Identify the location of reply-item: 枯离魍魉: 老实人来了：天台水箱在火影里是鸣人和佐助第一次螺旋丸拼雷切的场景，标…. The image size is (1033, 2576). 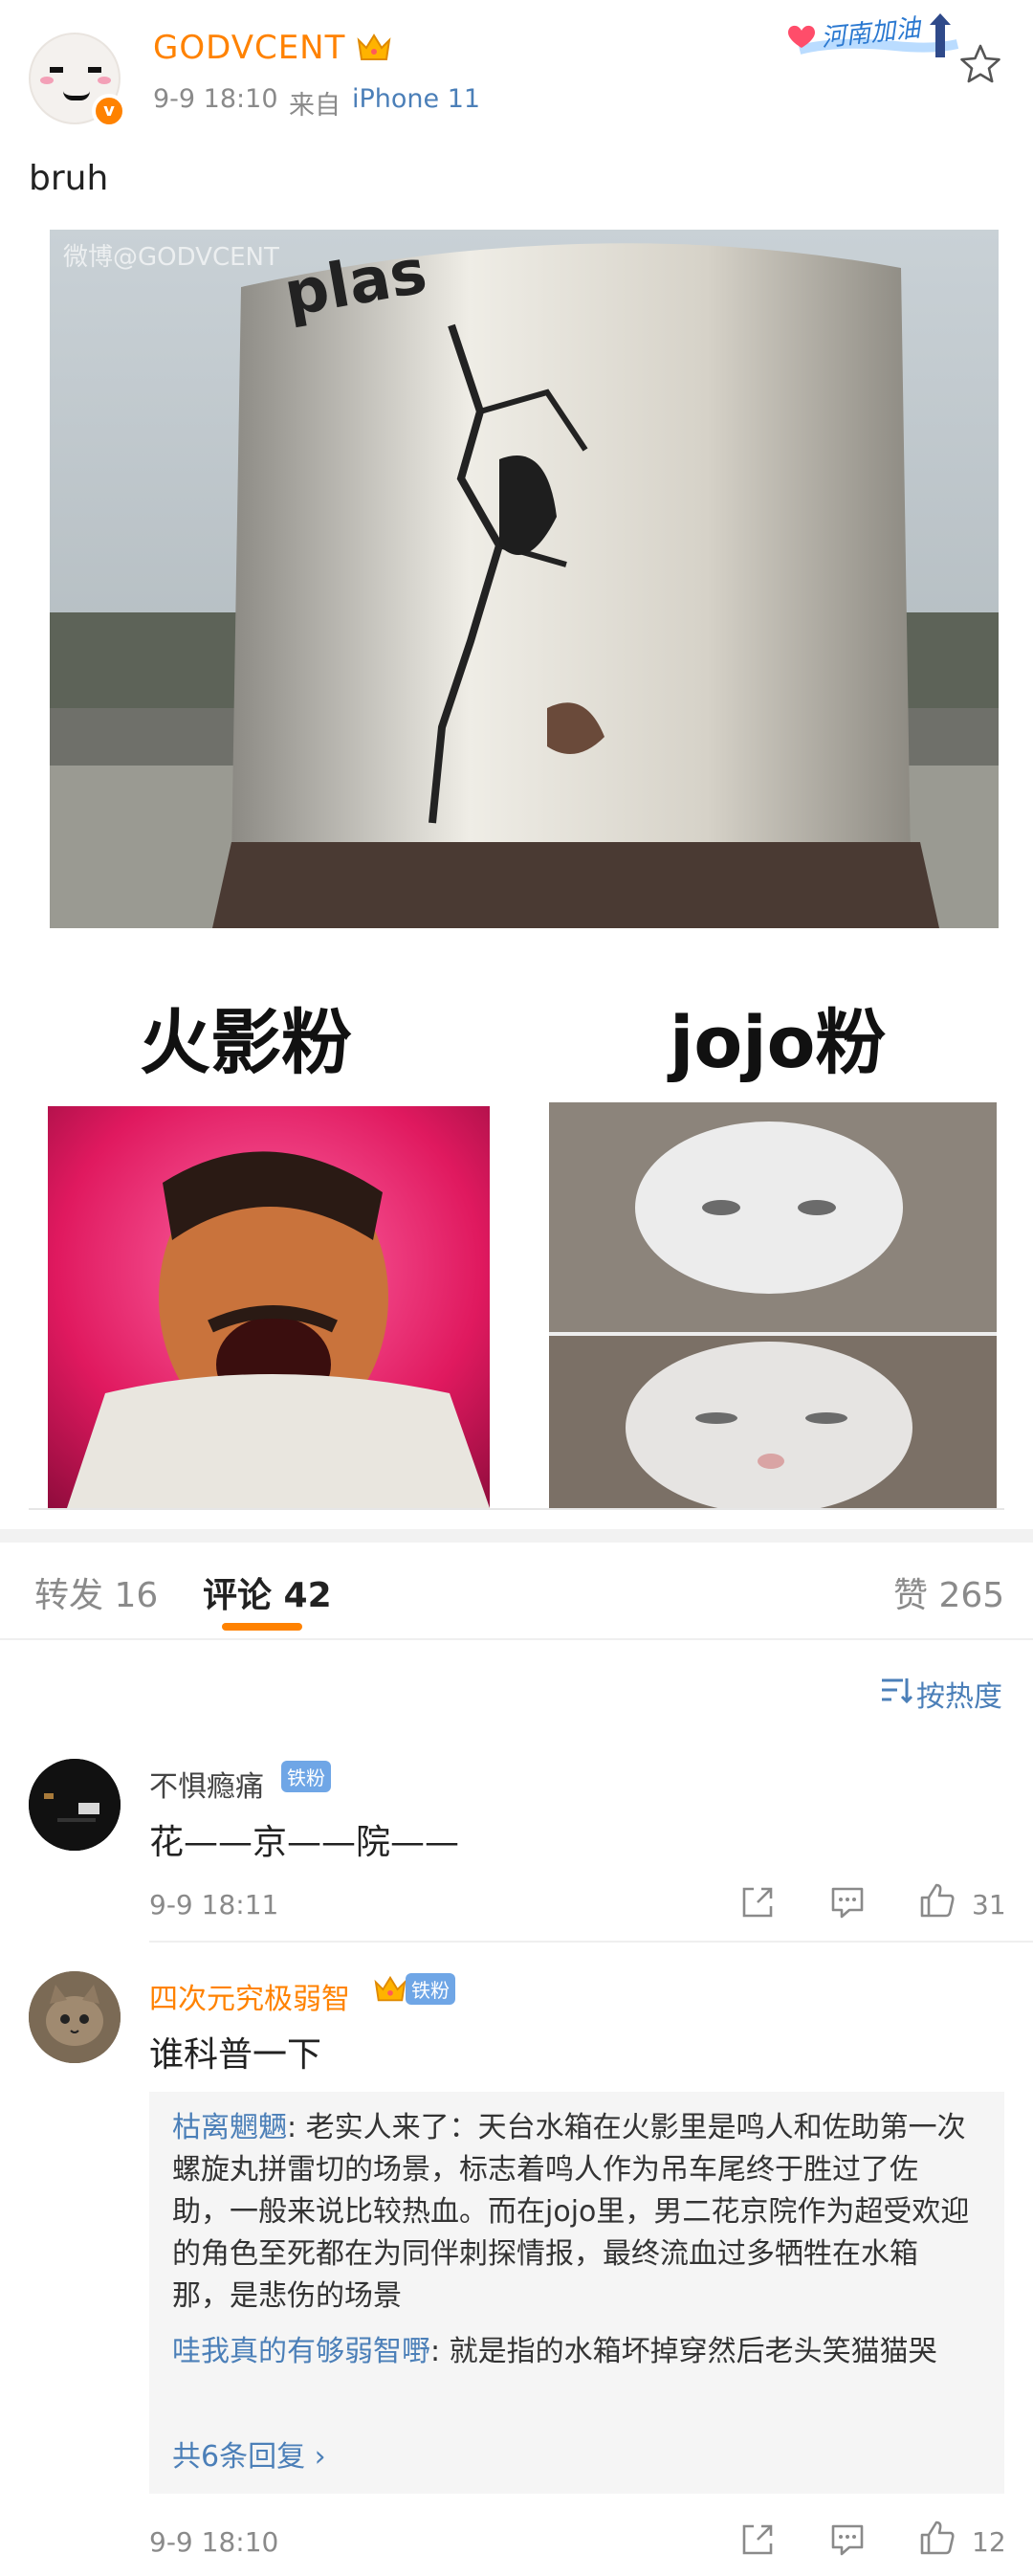
(572, 2212).